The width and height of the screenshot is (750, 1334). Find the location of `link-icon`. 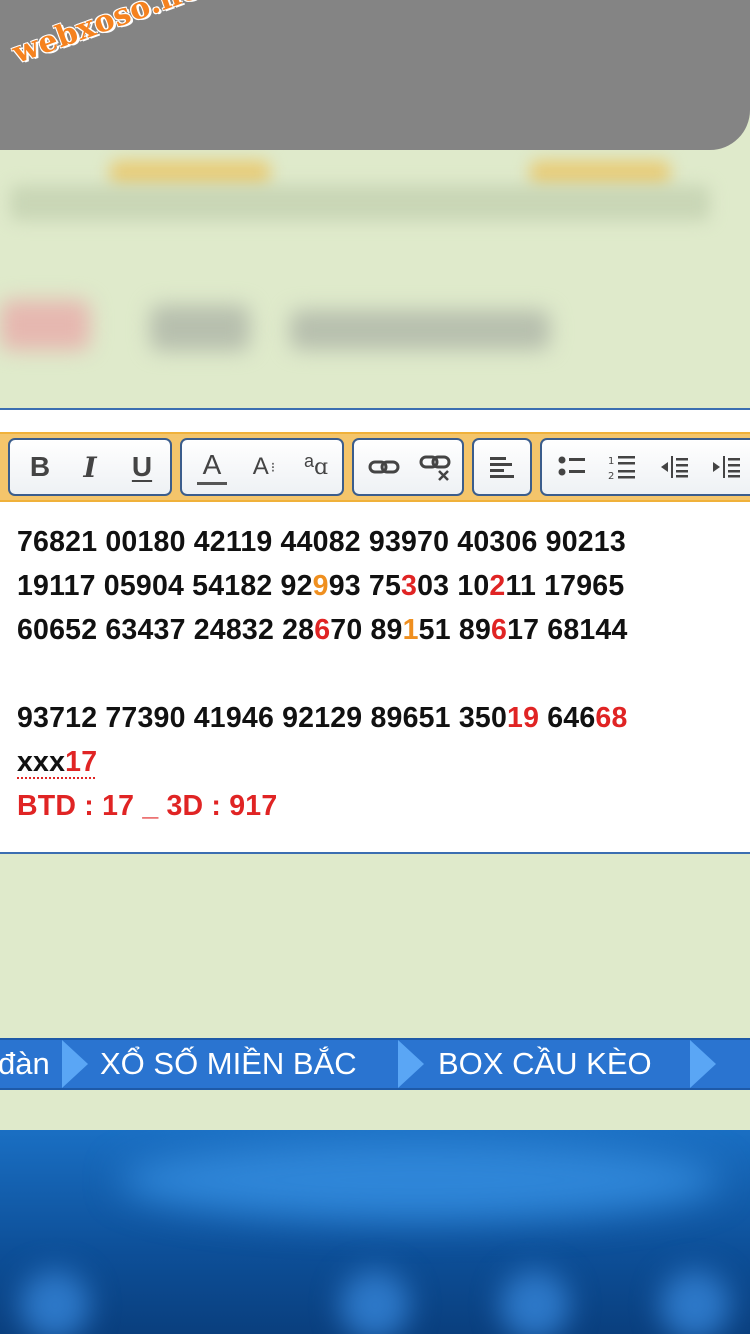

link-icon is located at coordinates (384, 467).